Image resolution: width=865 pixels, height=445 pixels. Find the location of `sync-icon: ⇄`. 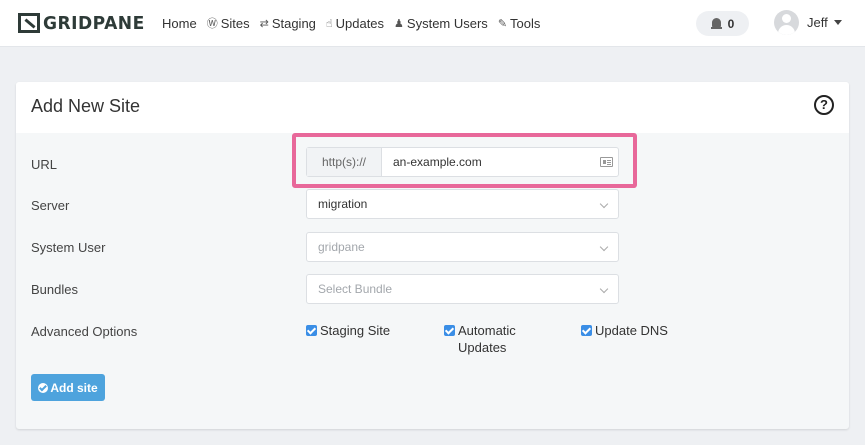

sync-icon: ⇄ is located at coordinates (264, 23).